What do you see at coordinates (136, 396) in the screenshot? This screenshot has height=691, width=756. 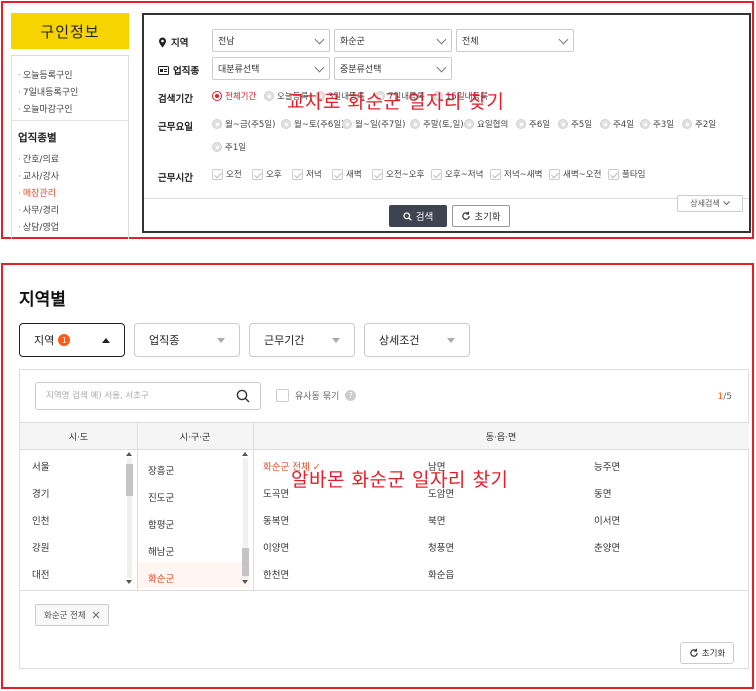 I see `region-search-input` at bounding box center [136, 396].